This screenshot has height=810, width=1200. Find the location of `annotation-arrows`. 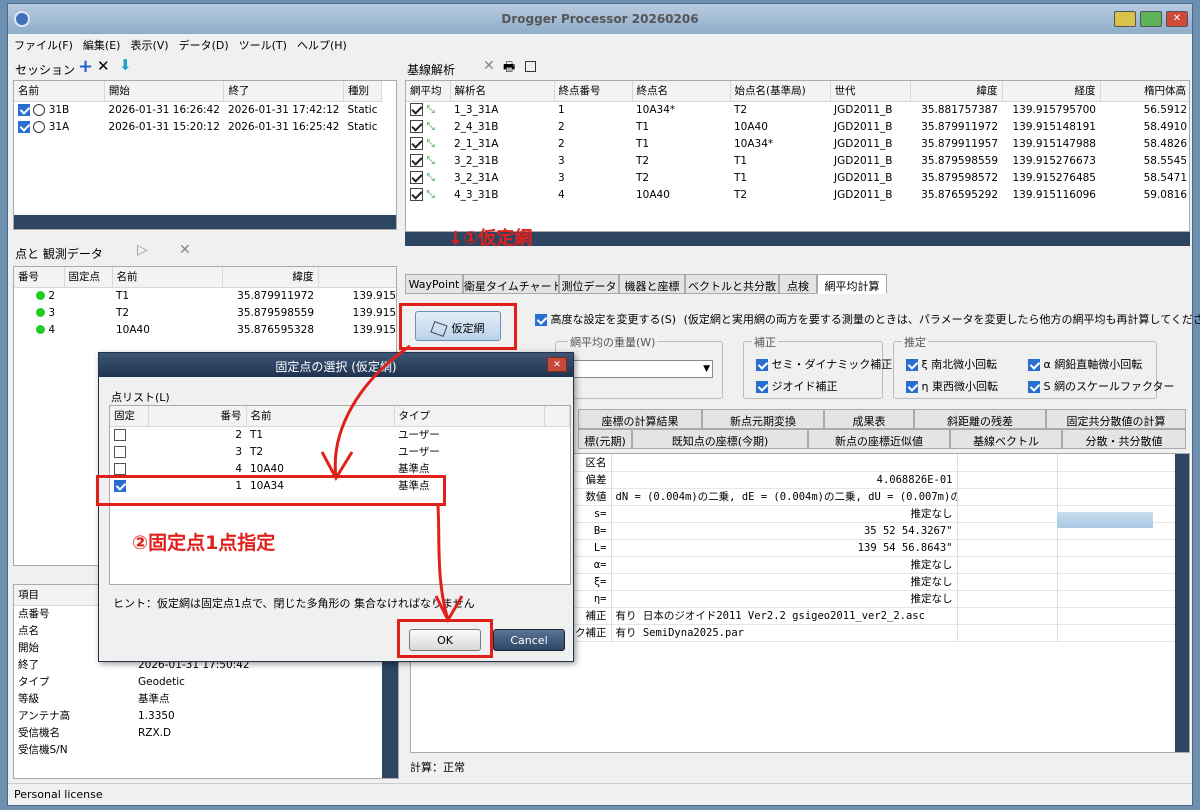

annotation-arrows is located at coordinates (392, 484).